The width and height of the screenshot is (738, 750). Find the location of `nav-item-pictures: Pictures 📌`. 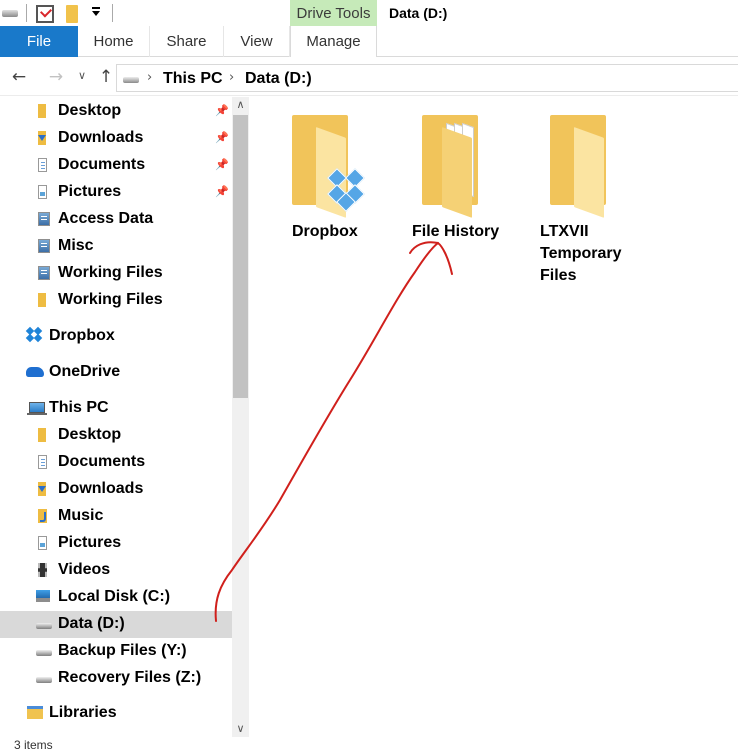

nav-item-pictures: Pictures 📌 is located at coordinates (116, 192).